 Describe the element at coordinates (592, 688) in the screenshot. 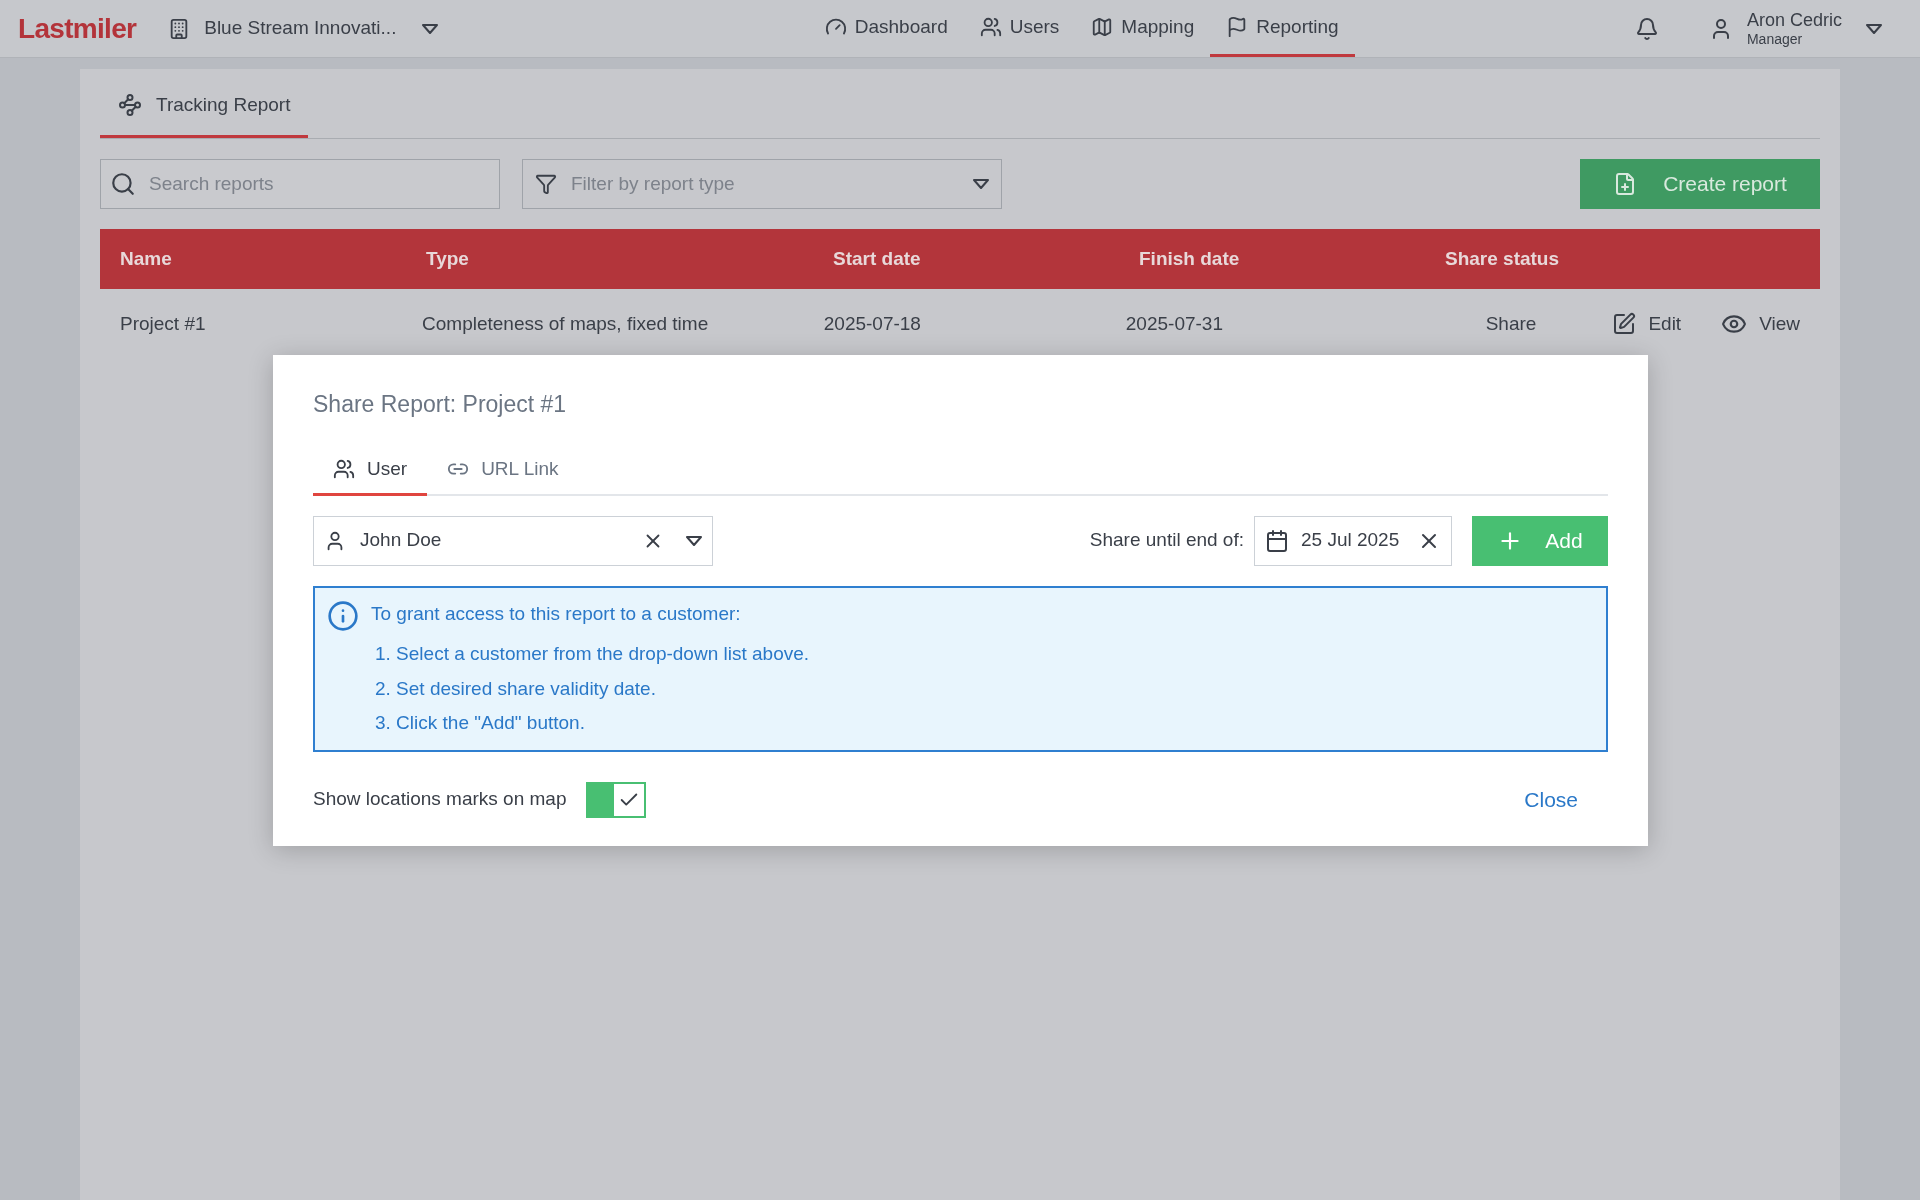

I see `info-step: 2. Set desired share validity date.` at that location.